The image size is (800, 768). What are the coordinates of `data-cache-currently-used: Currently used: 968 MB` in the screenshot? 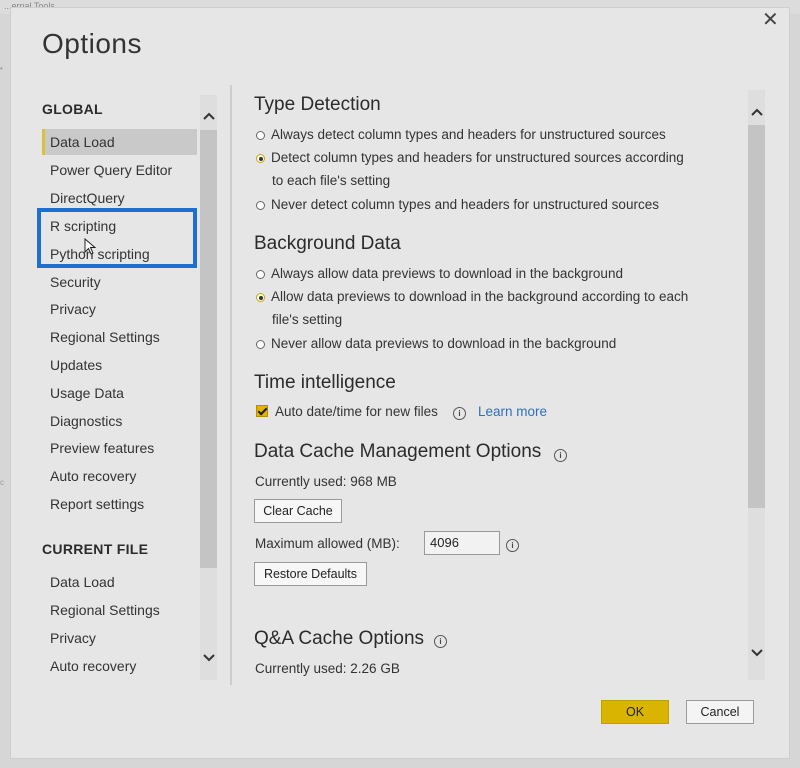 It's located at (326, 481).